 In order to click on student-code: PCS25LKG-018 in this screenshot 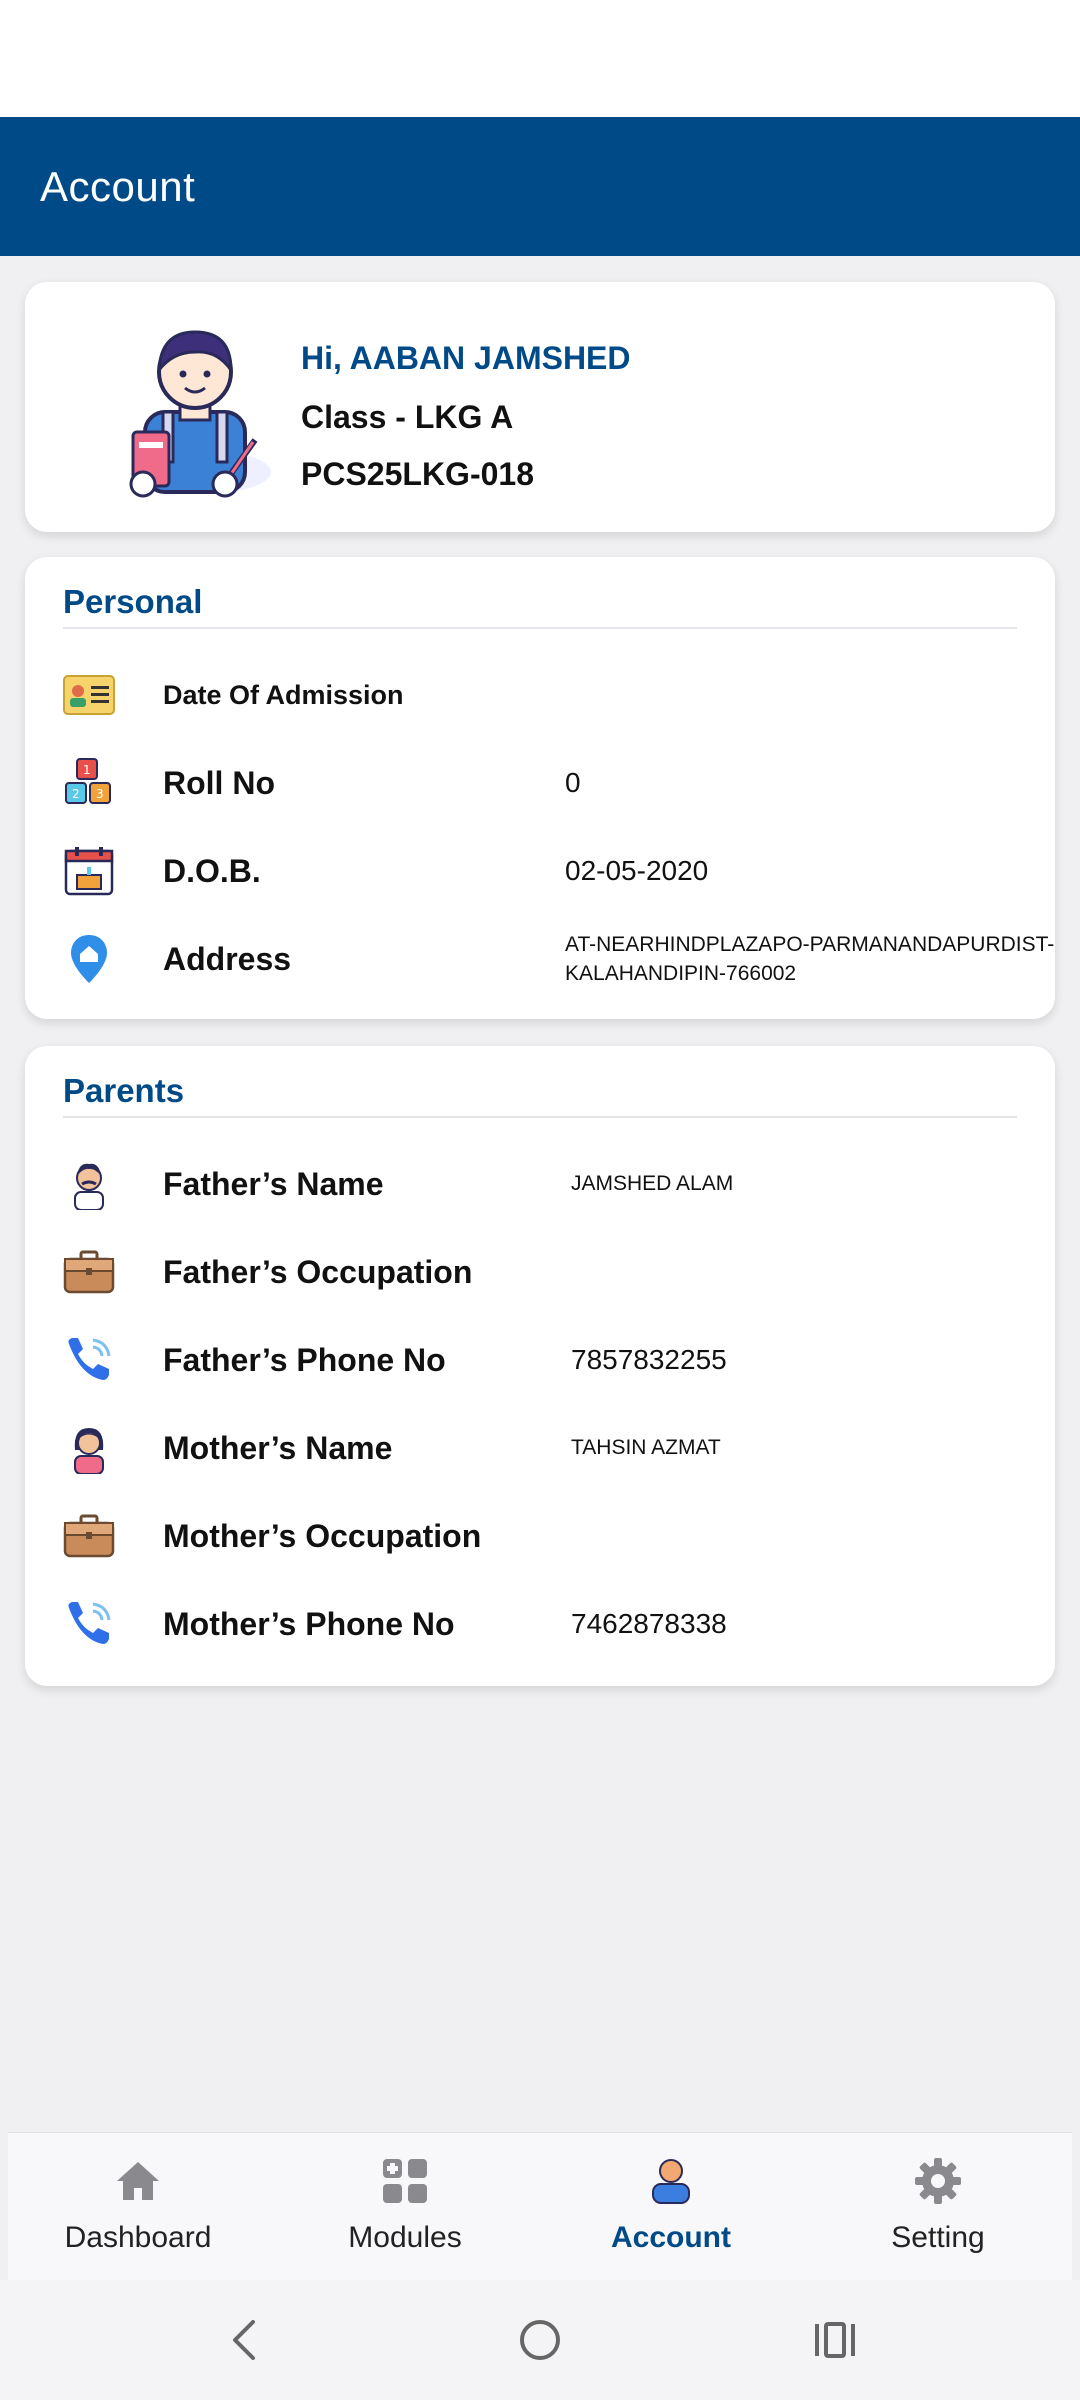, I will do `click(417, 474)`.